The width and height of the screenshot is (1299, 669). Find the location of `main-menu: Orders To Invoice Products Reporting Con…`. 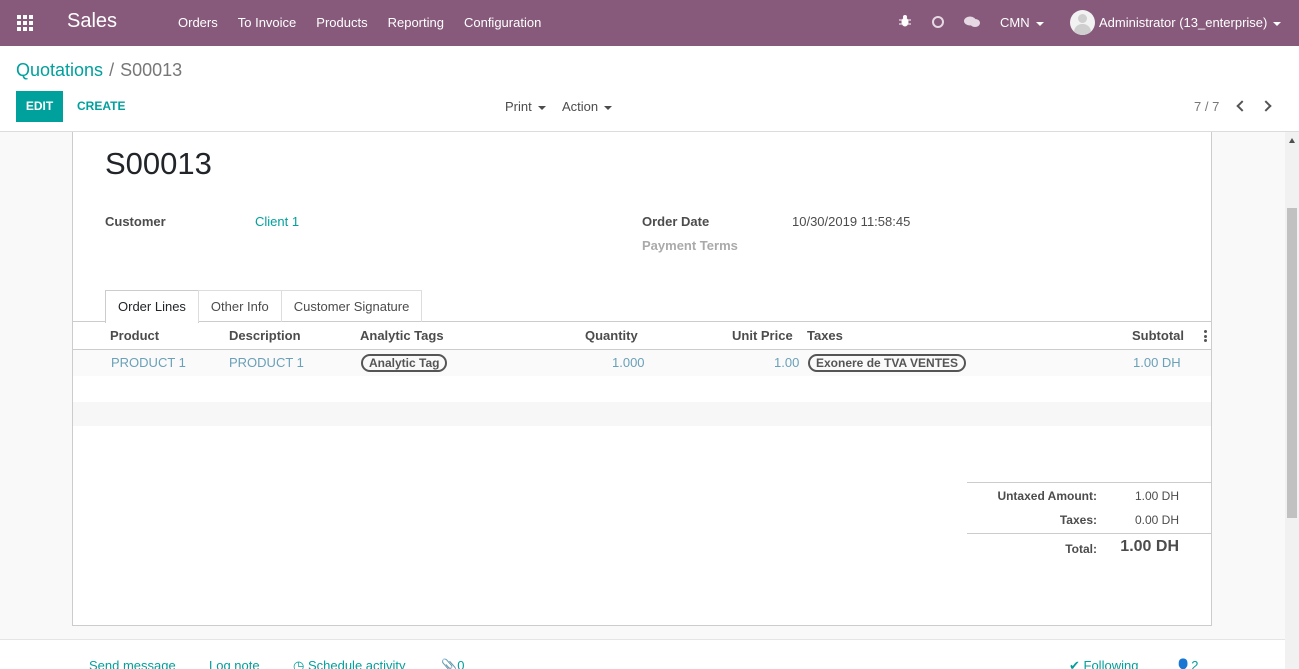

main-menu: Orders To Invoice Products Reporting Con… is located at coordinates (369, 22).